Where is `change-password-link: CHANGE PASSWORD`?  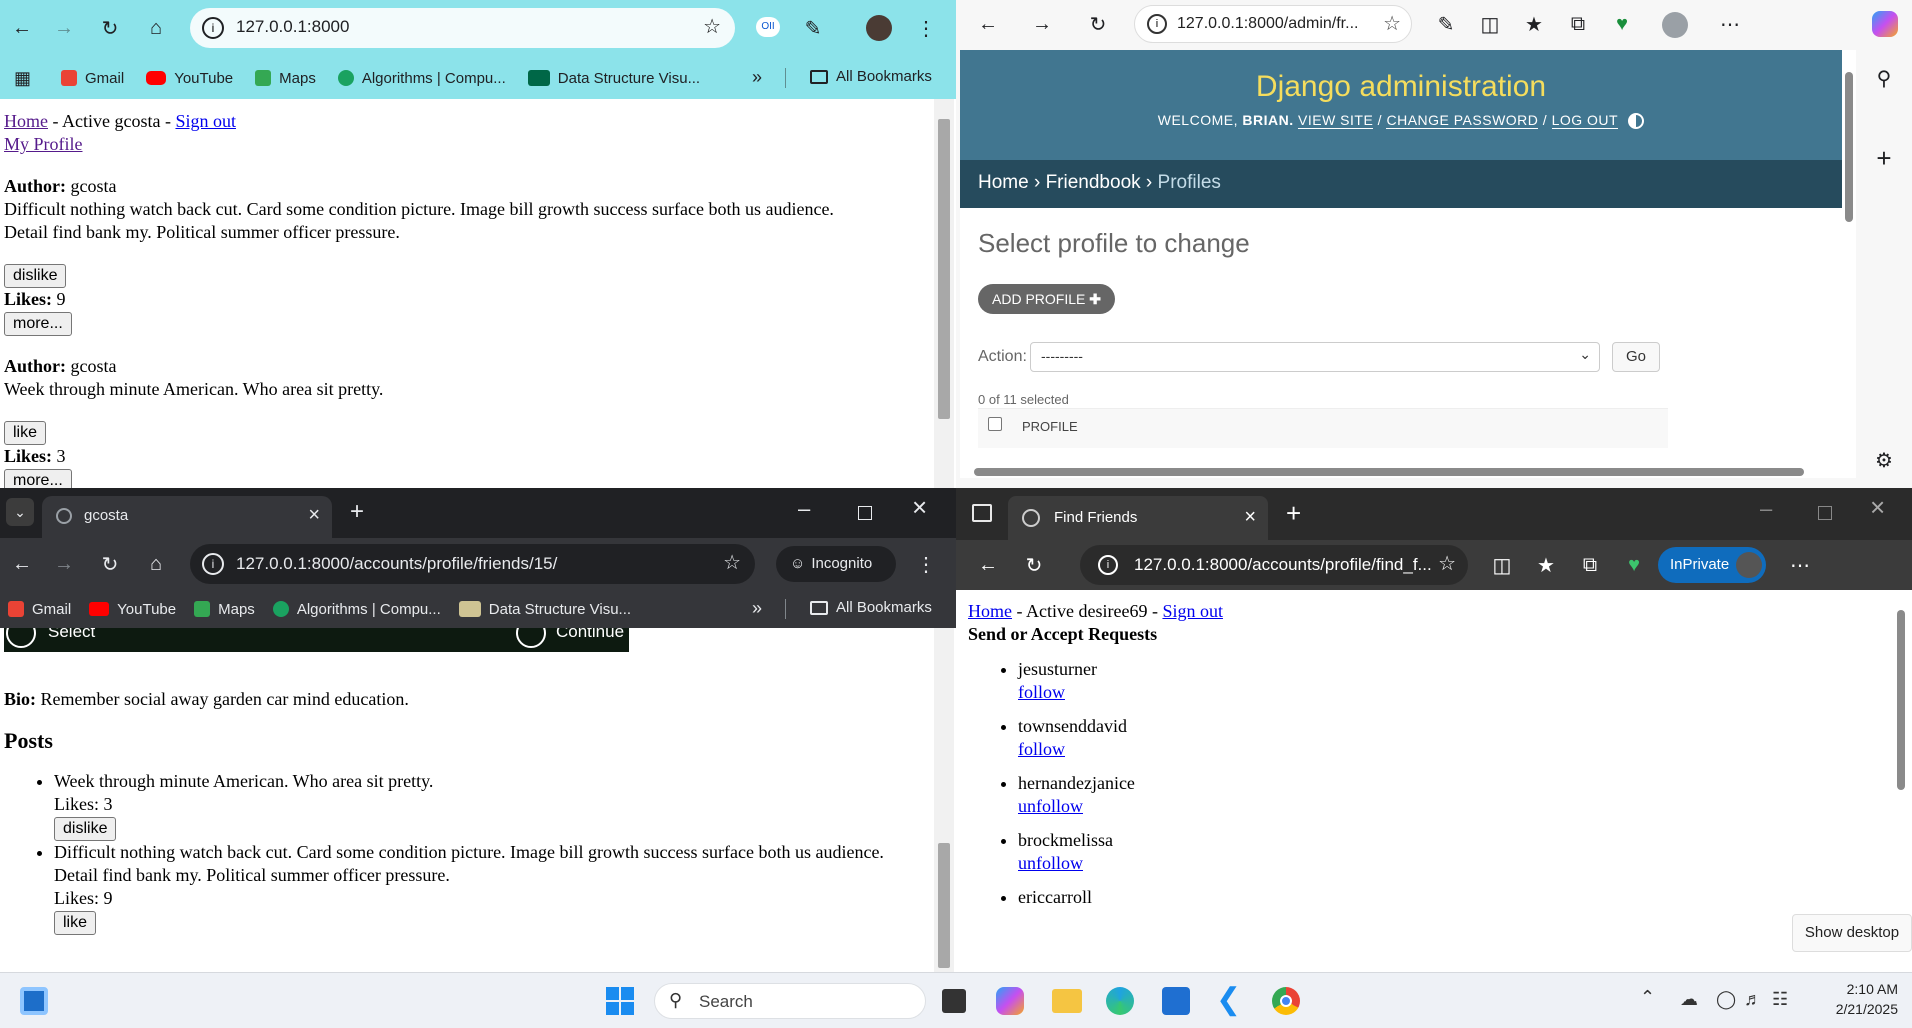 change-password-link: CHANGE PASSWORD is located at coordinates (1462, 120).